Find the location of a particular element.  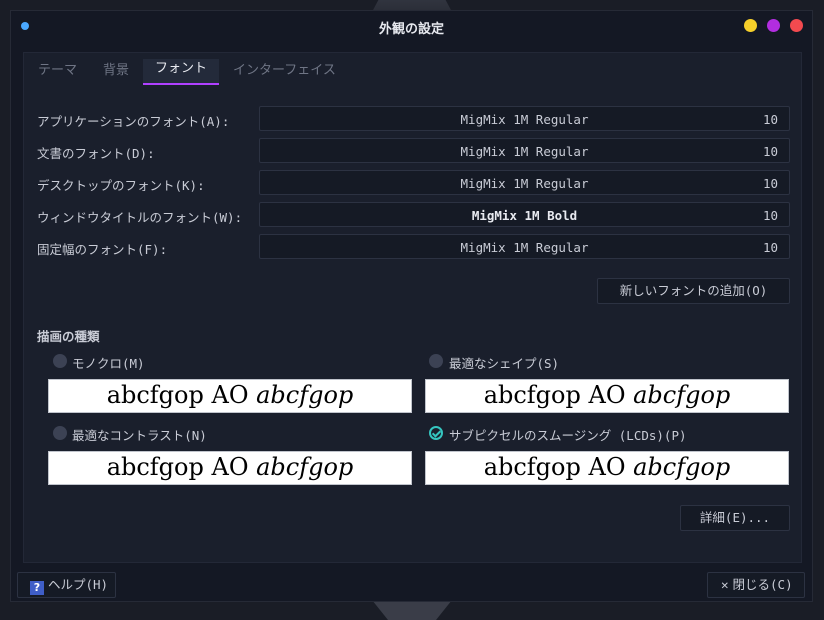

titlebar: 外観の設定 is located at coordinates (411, 26).